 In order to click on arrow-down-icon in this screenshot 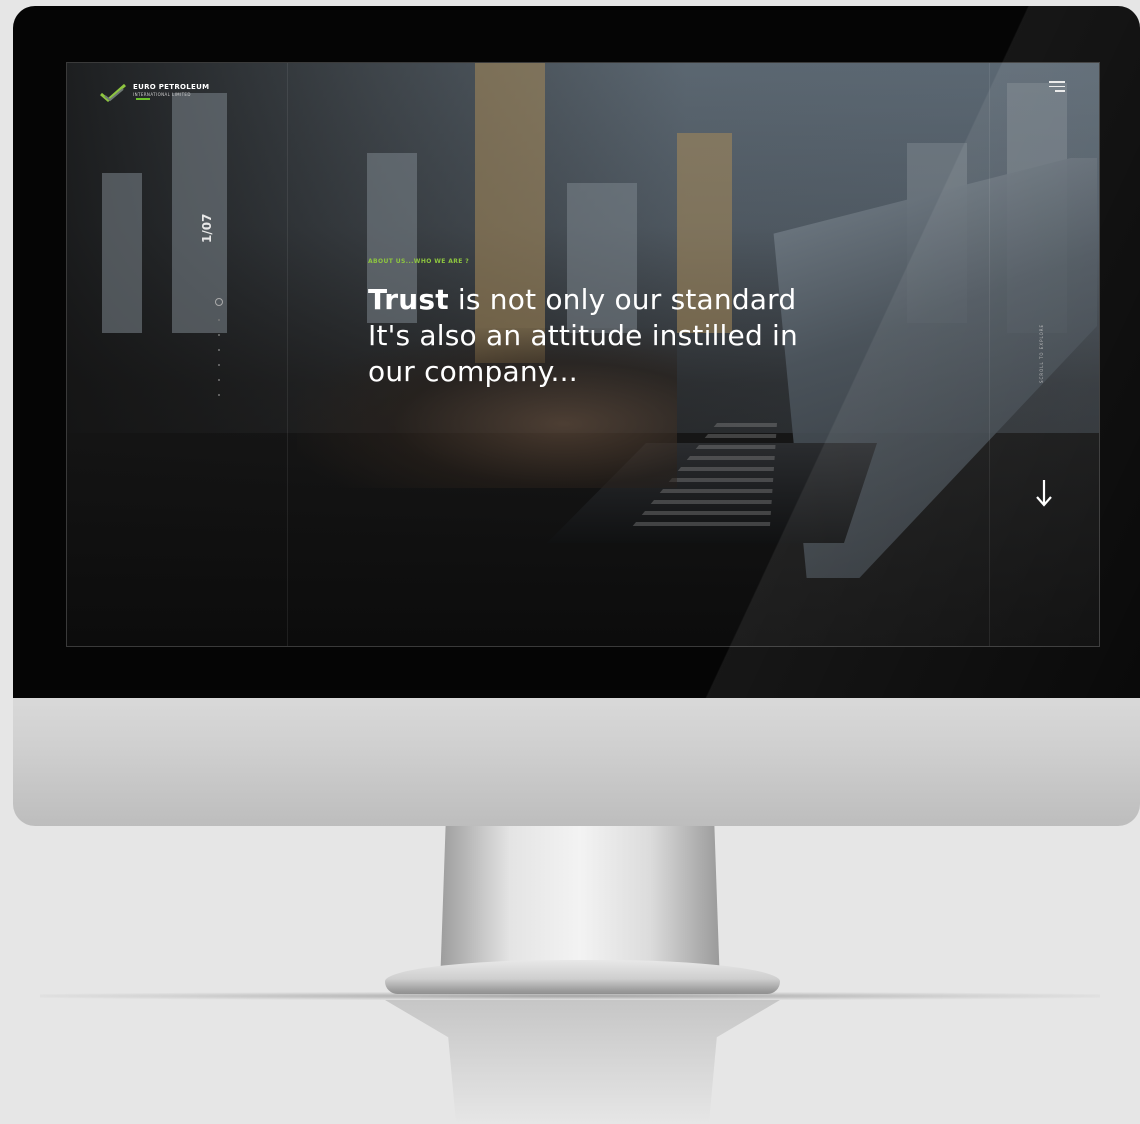, I will do `click(1044, 493)`.